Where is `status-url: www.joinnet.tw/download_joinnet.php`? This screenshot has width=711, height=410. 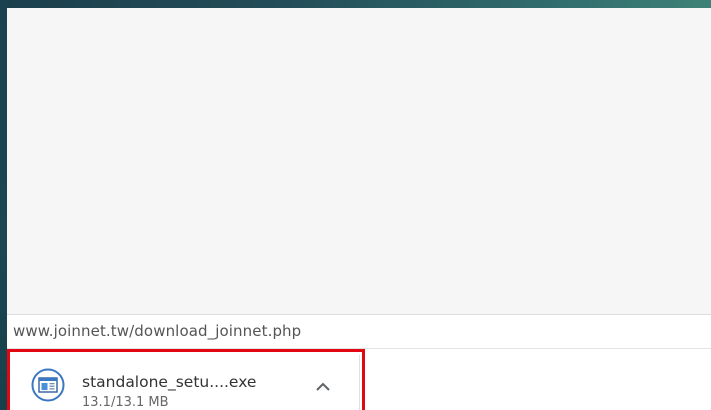
status-url: www.joinnet.tw/download_joinnet.php is located at coordinates (157, 331).